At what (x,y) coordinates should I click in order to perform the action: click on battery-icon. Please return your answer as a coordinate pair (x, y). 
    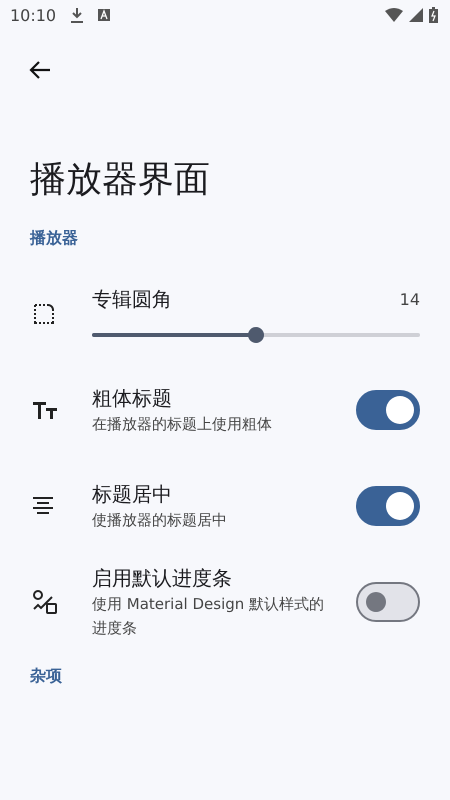
    Looking at the image, I should click on (433, 15).